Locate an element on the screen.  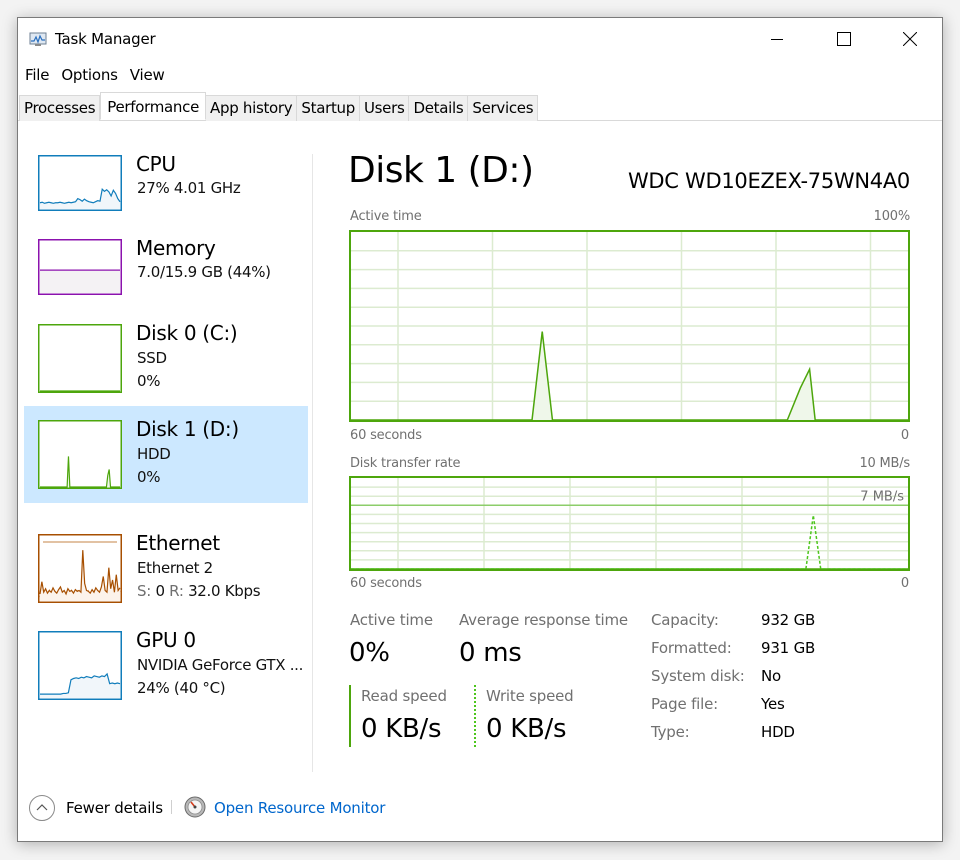
scale-marker-label: 7 MB/s is located at coordinates (882, 496).